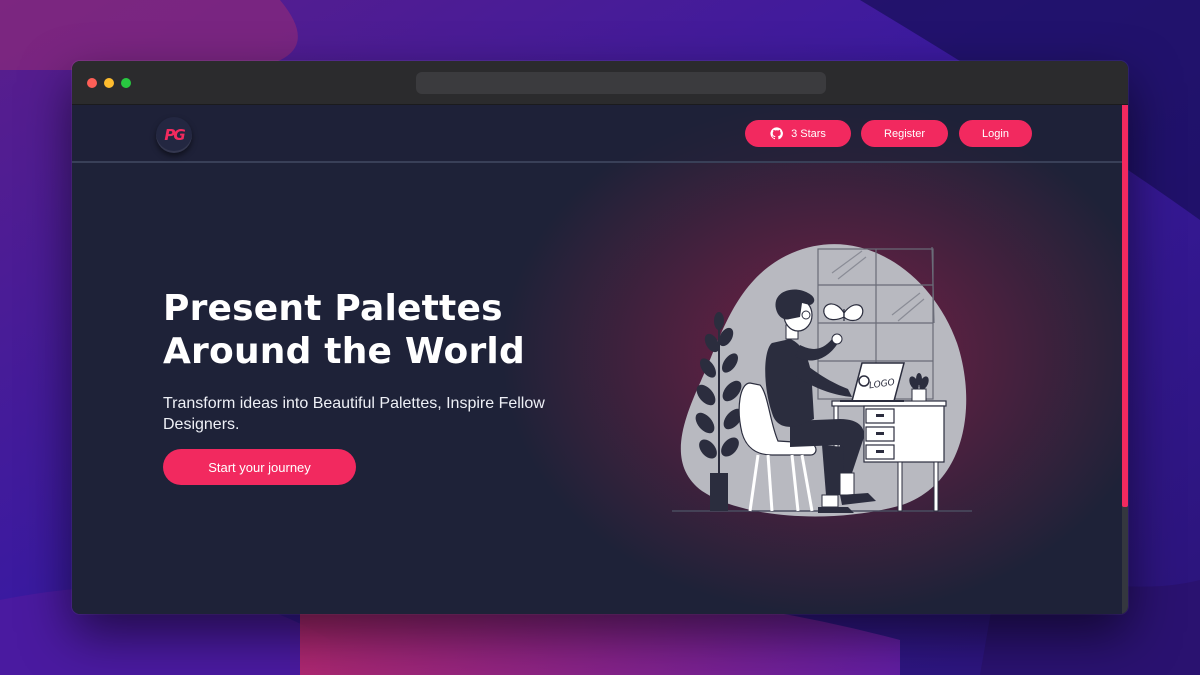  Describe the element at coordinates (822, 380) in the screenshot. I see `designer-at-desk-illustration: LOGO` at that location.